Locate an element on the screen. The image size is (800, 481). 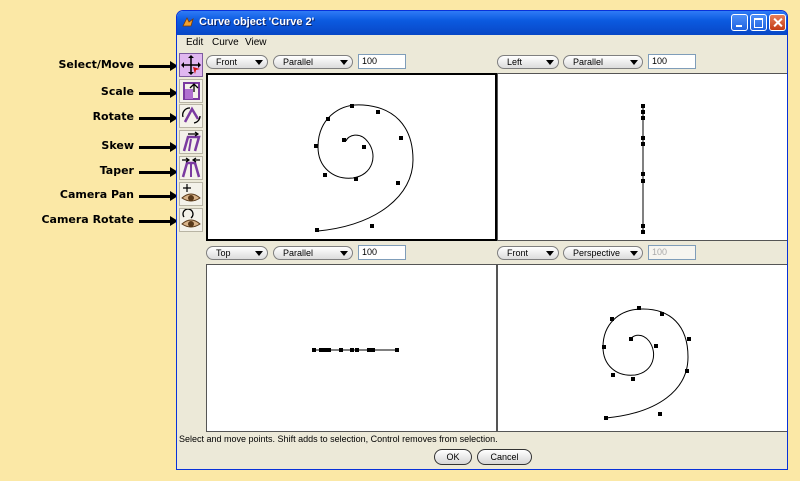
camera-pan-icon is located at coordinates (191, 193).